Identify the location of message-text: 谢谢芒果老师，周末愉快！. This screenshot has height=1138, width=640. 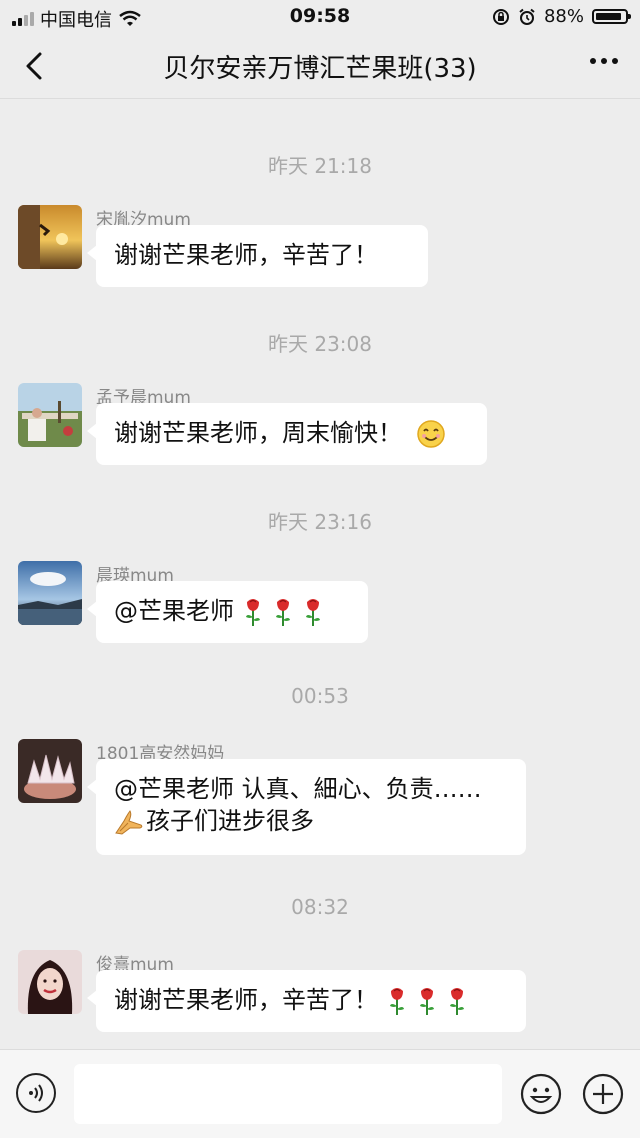
(258, 433).